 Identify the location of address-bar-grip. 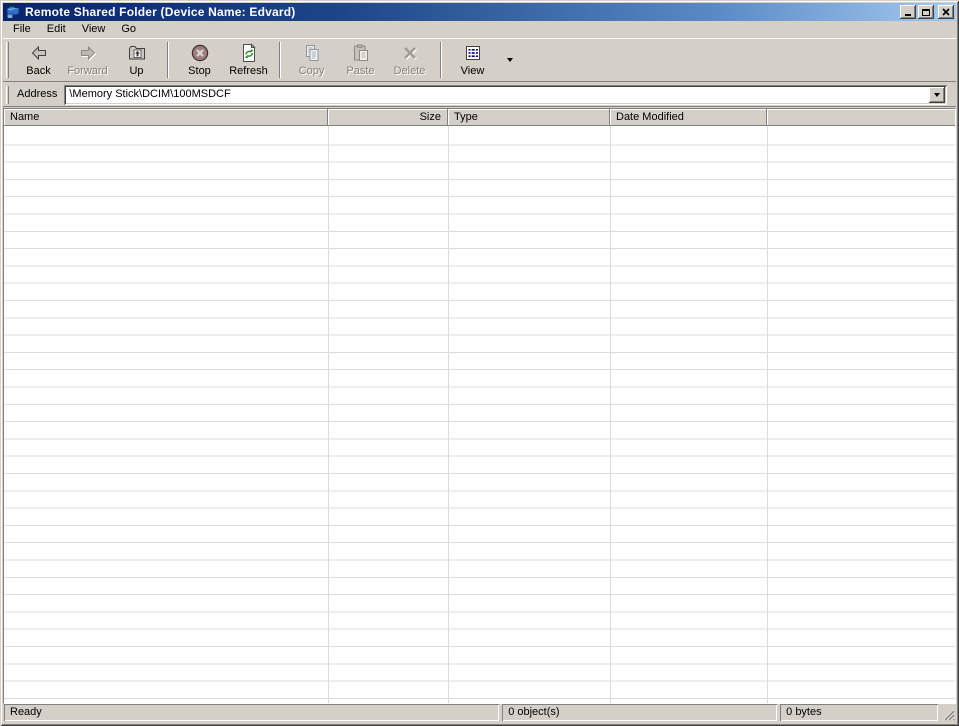
(7, 94).